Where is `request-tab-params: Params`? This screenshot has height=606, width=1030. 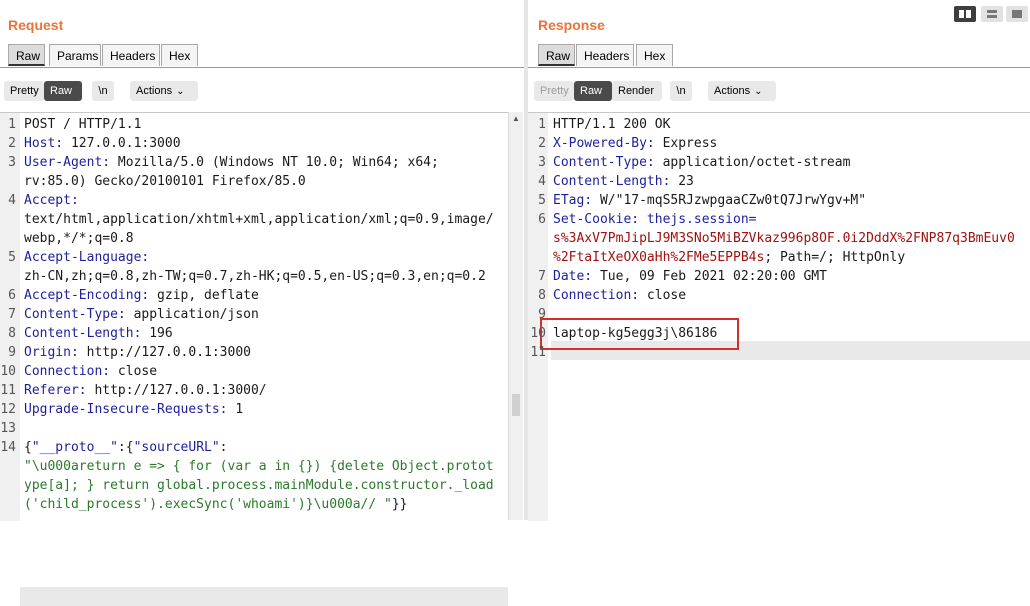
request-tab-params: Params is located at coordinates (75, 55).